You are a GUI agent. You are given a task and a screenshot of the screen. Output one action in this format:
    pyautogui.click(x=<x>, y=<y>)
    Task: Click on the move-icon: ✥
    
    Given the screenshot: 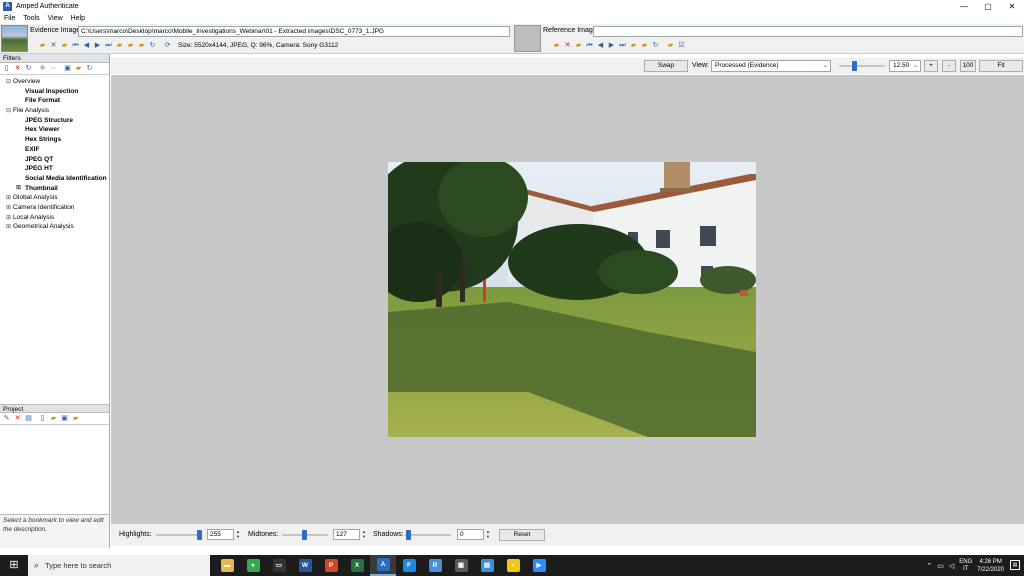 What is the action you would take?
    pyautogui.click(x=42, y=68)
    